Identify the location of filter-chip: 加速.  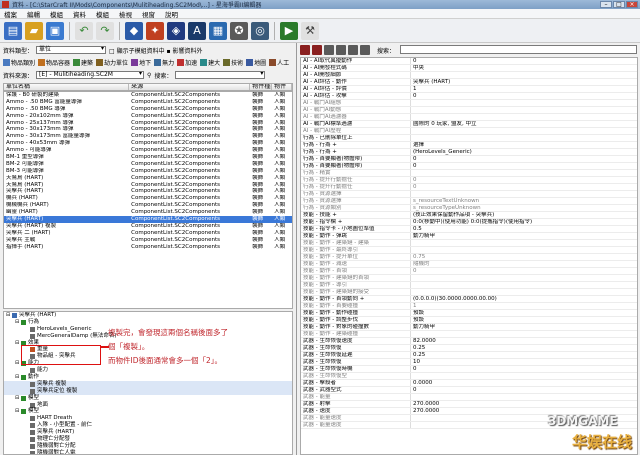
(187, 62).